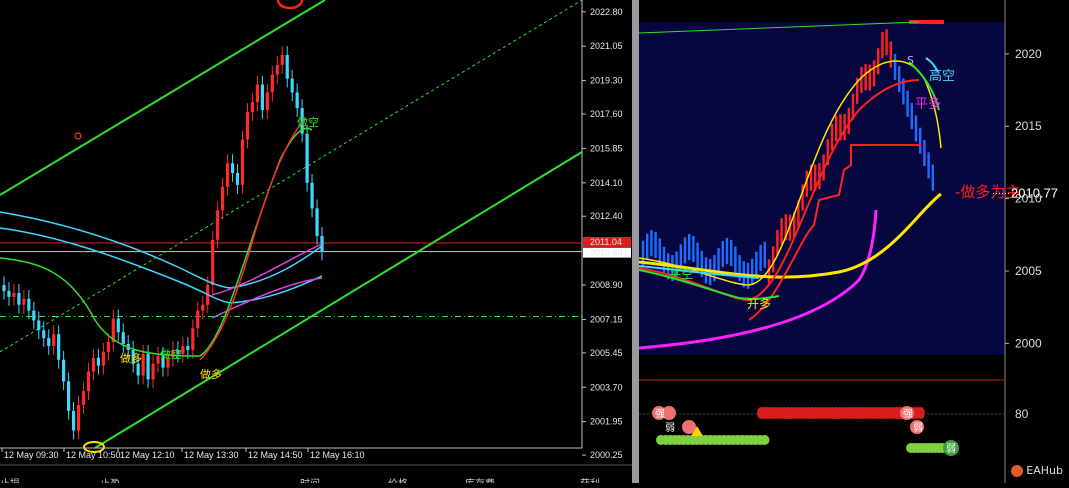 This screenshot has height=488, width=1069. What do you see at coordinates (606, 319) in the screenshot?
I see `price-tick-label: 2007.15` at bounding box center [606, 319].